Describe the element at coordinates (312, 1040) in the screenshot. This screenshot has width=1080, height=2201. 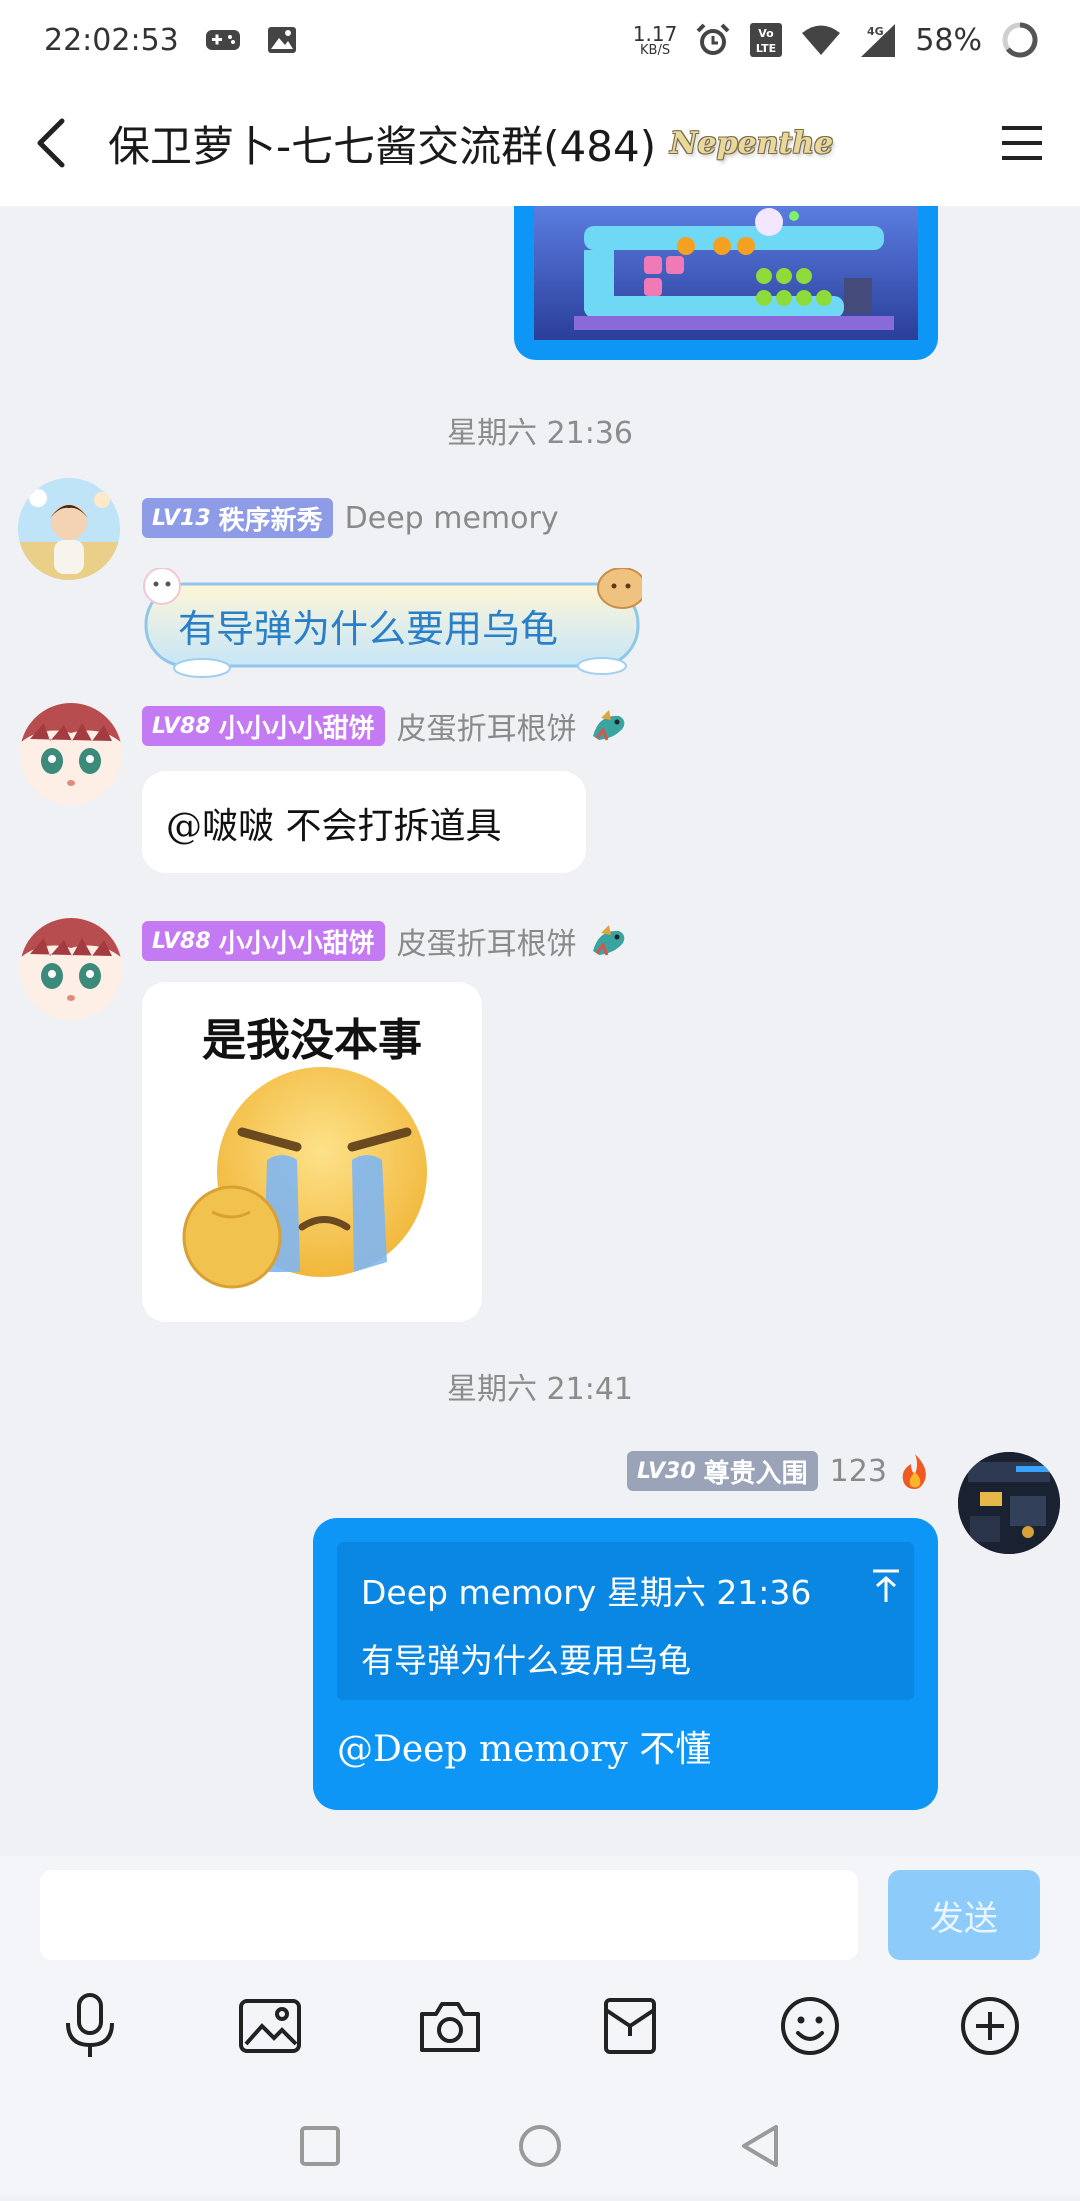
I see `sticker-caption: 是我没本事` at that location.